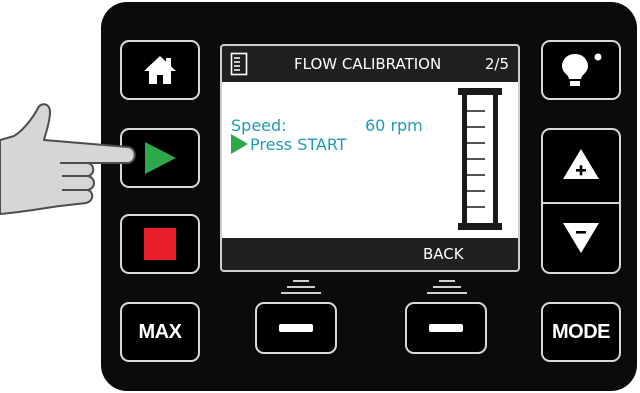 This screenshot has height=393, width=640. I want to click on measuring-cylinder-icon, so click(239, 64).